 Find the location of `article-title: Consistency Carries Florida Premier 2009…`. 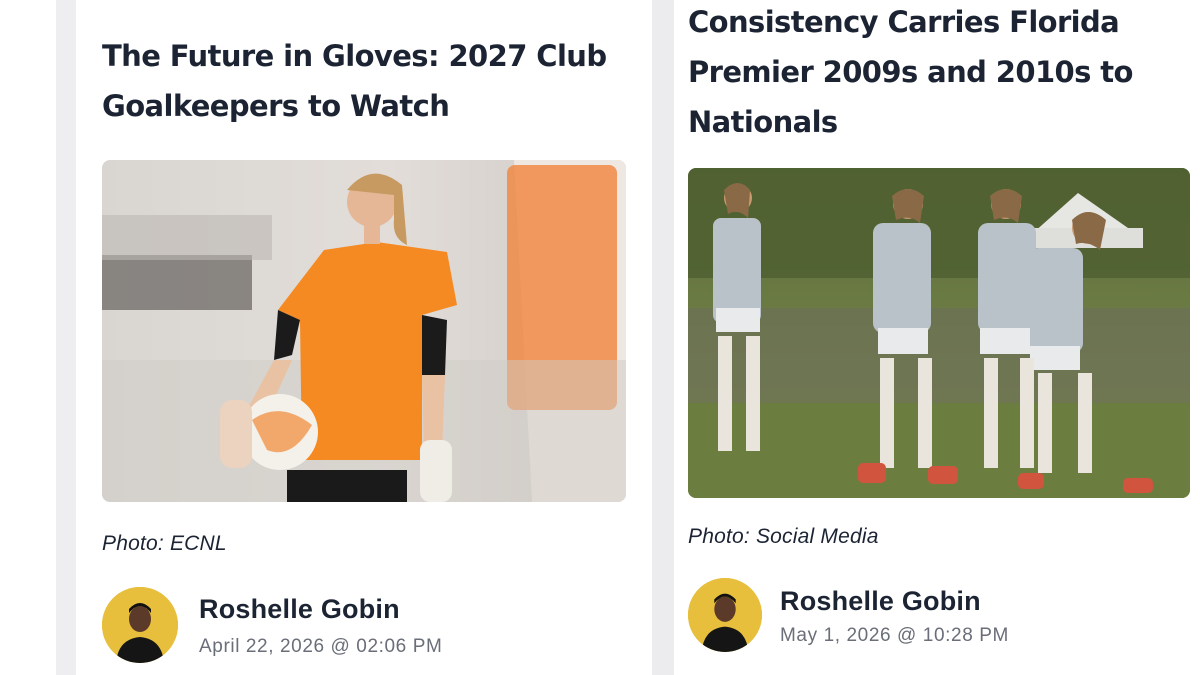

article-title: Consistency Carries Florida Premier 2009… is located at coordinates (938, 73).